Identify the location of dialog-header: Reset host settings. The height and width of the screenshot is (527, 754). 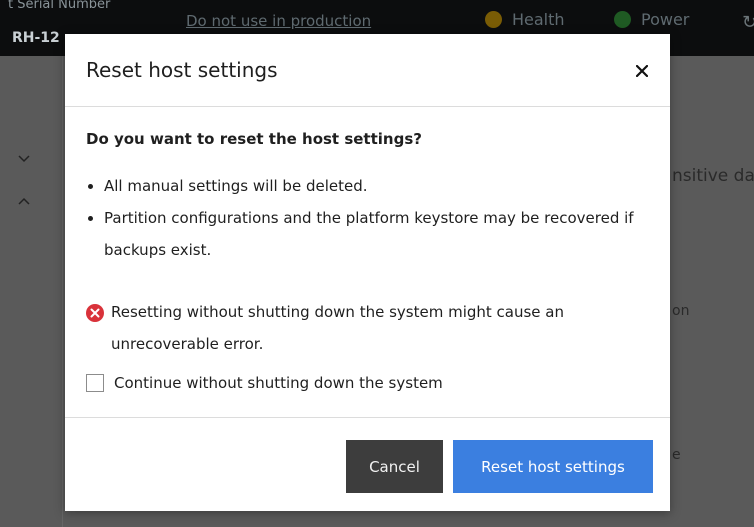
(367, 70).